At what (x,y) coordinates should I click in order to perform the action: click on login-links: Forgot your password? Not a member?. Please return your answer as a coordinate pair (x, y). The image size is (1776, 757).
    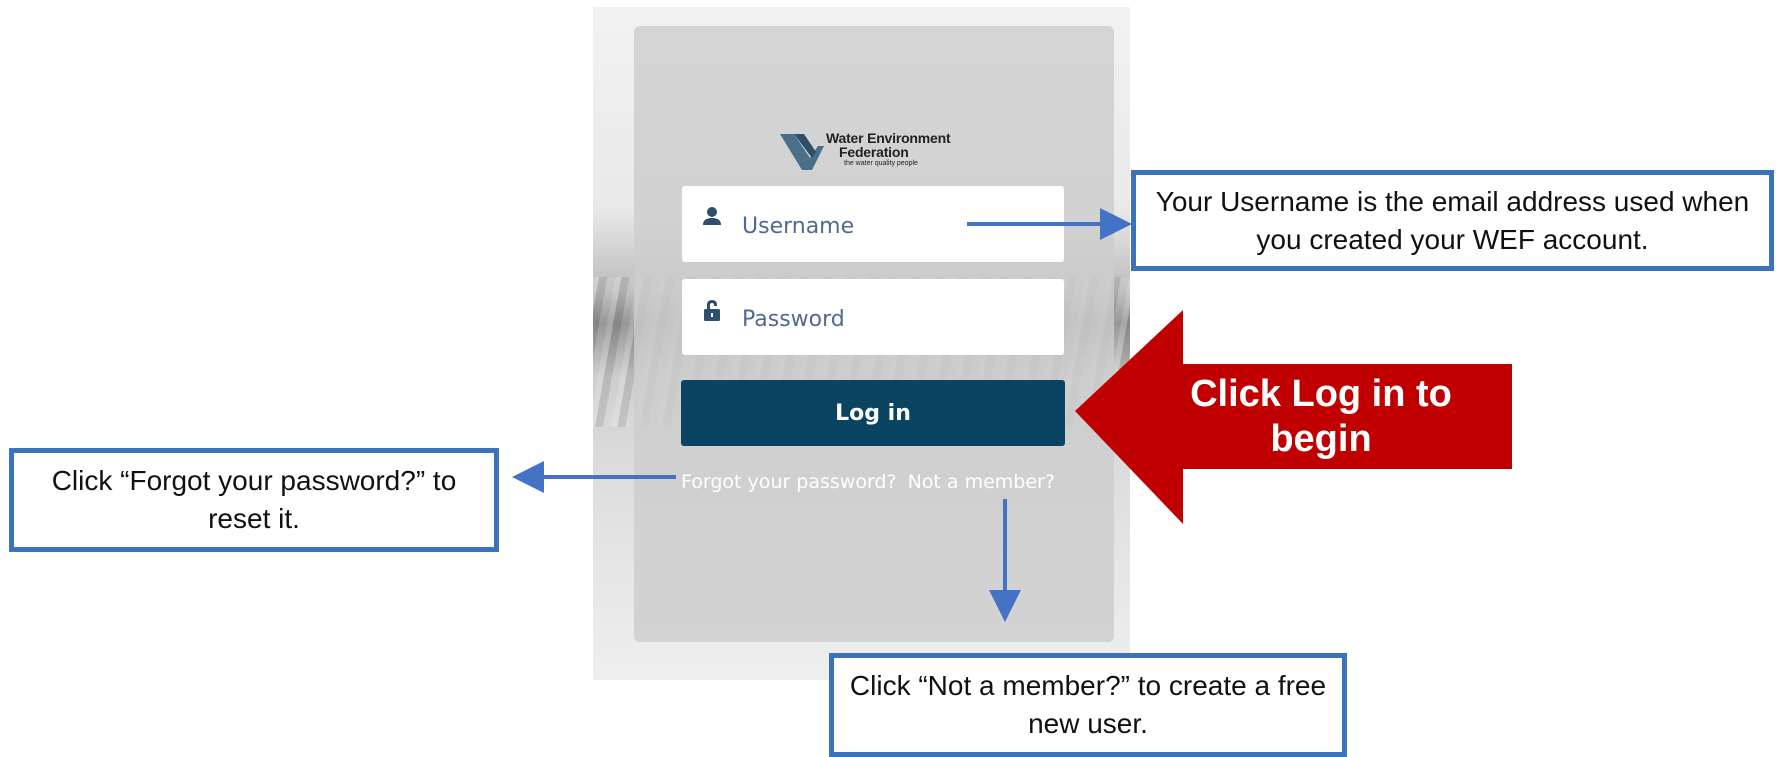
    Looking at the image, I should click on (881, 484).